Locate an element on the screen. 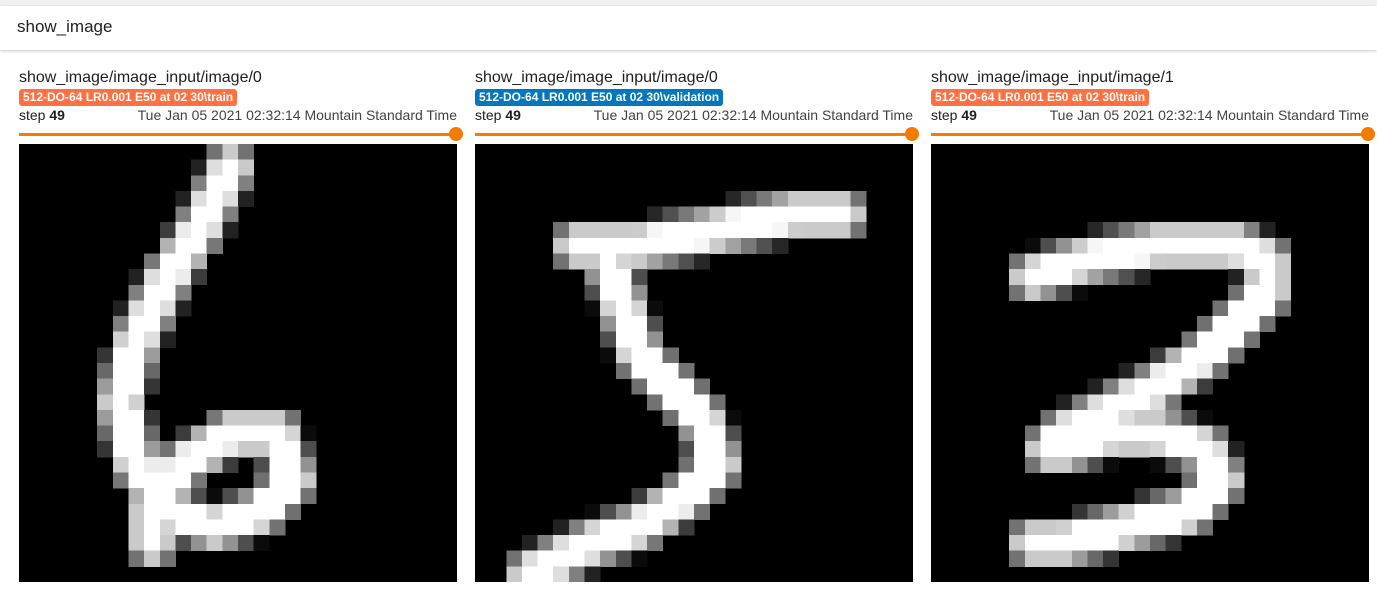 The image size is (1377, 616). card-title: show_image/image_input/image/1 is located at coordinates (1052, 77).